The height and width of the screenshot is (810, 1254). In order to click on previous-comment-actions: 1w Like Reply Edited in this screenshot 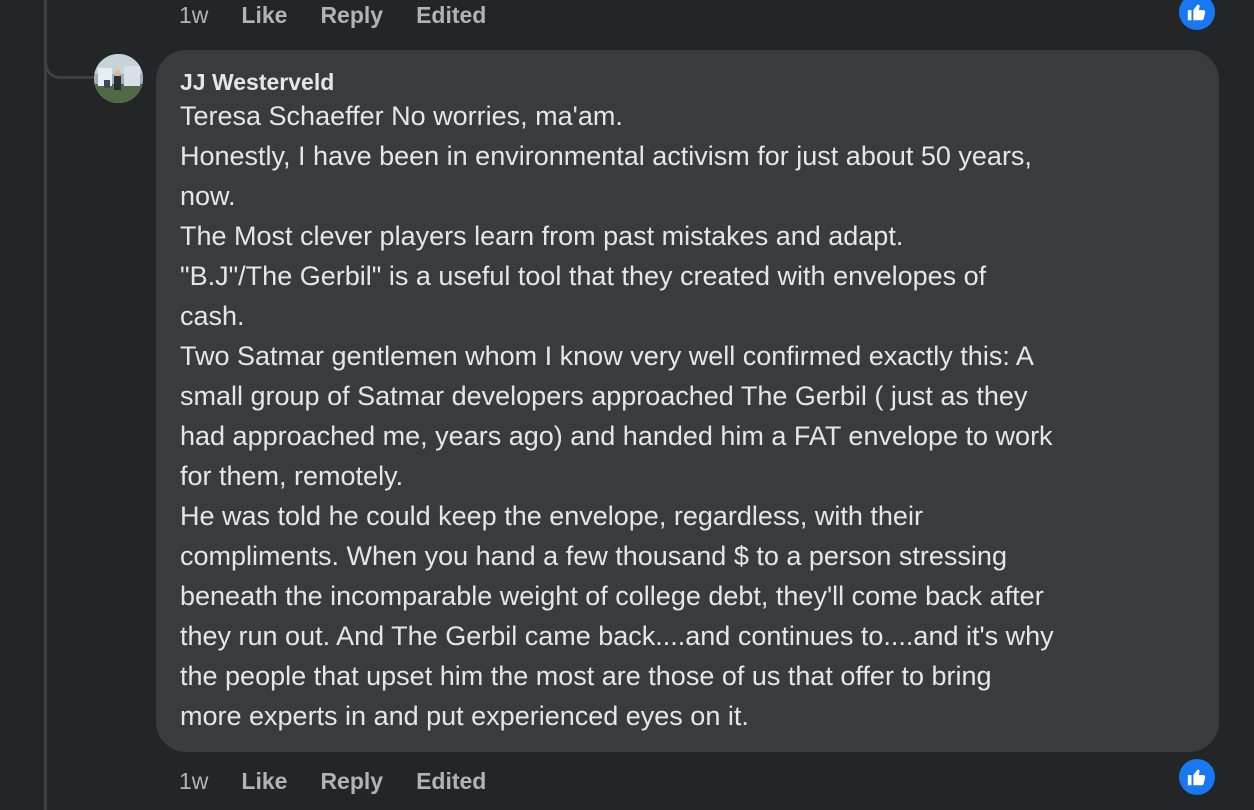, I will do `click(332, 15)`.